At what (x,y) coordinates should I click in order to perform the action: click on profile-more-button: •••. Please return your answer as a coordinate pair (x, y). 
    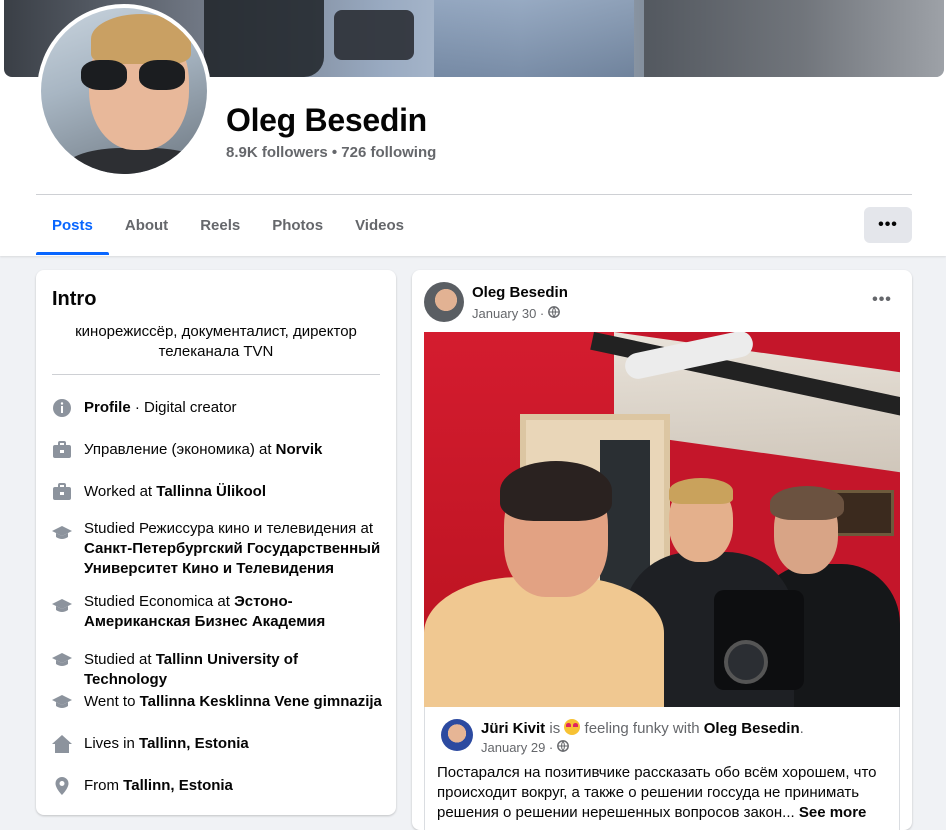
    Looking at the image, I should click on (888, 225).